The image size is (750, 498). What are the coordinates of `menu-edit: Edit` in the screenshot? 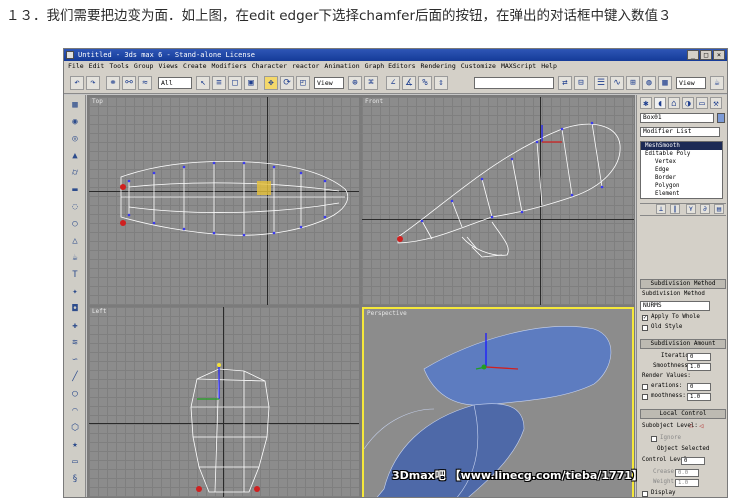 It's located at (97, 66).